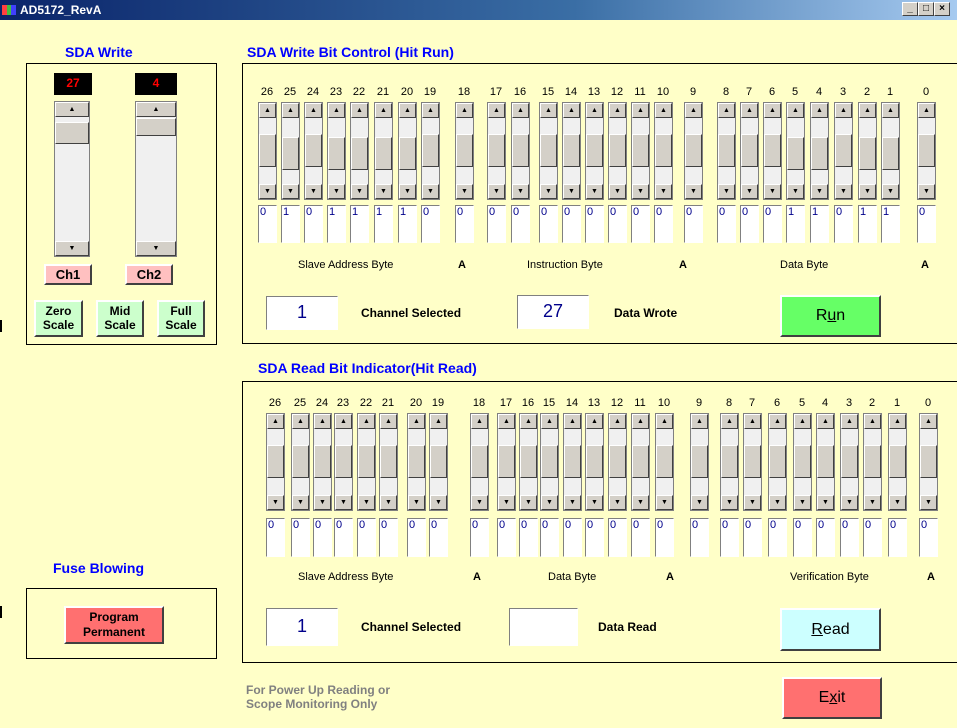 This screenshot has height=728, width=957. Describe the element at coordinates (156, 127) in the screenshot. I see `ch2-slider-thumb` at that location.